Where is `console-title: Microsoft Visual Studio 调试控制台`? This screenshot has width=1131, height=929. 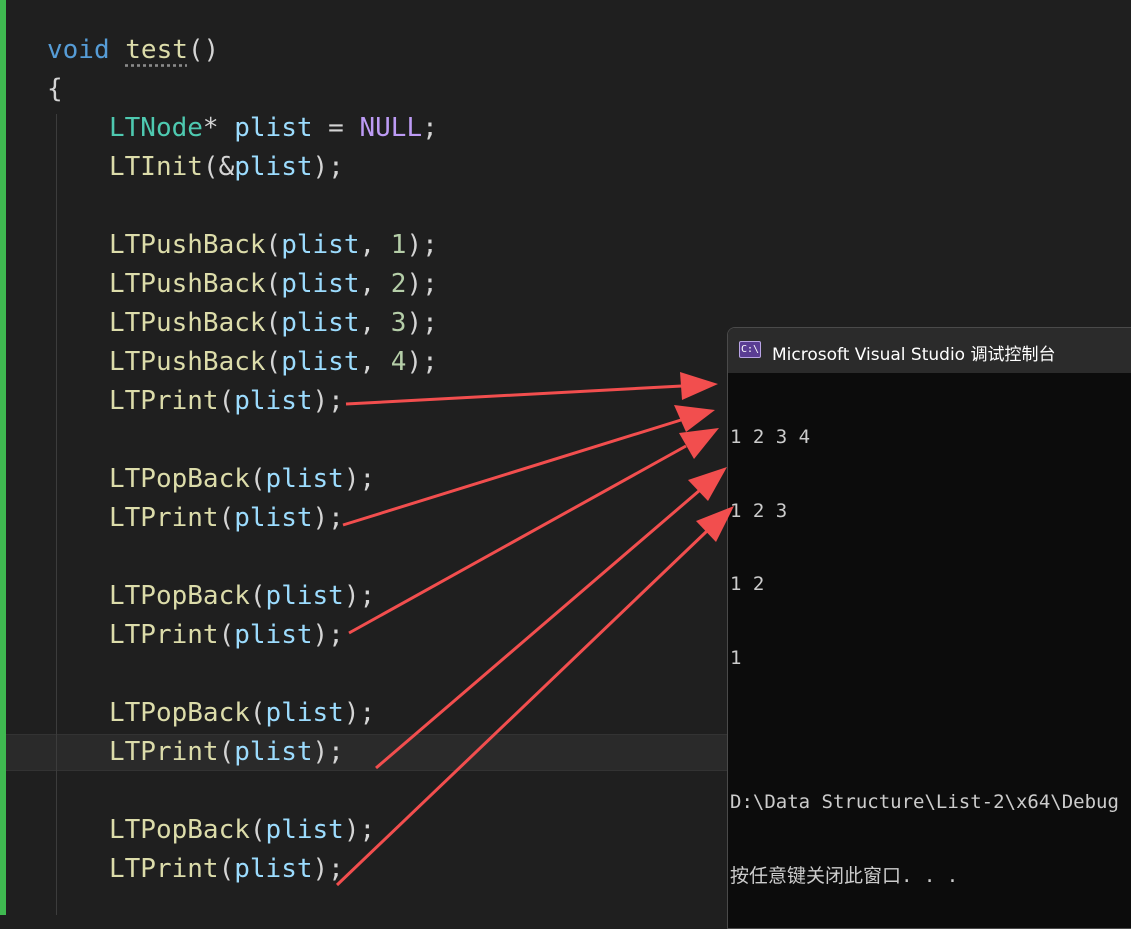 console-title: Microsoft Visual Studio 调试控制台 is located at coordinates (914, 355).